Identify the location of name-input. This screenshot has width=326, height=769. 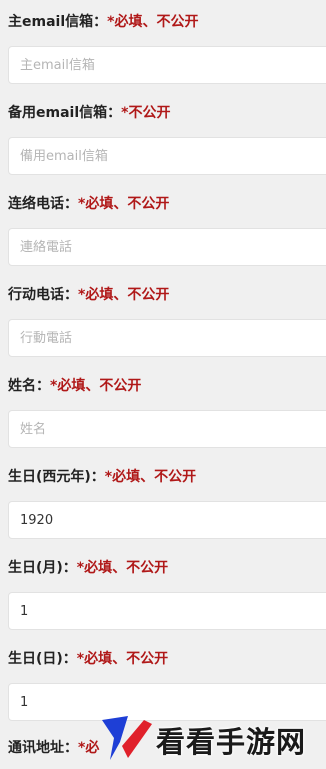
(167, 429).